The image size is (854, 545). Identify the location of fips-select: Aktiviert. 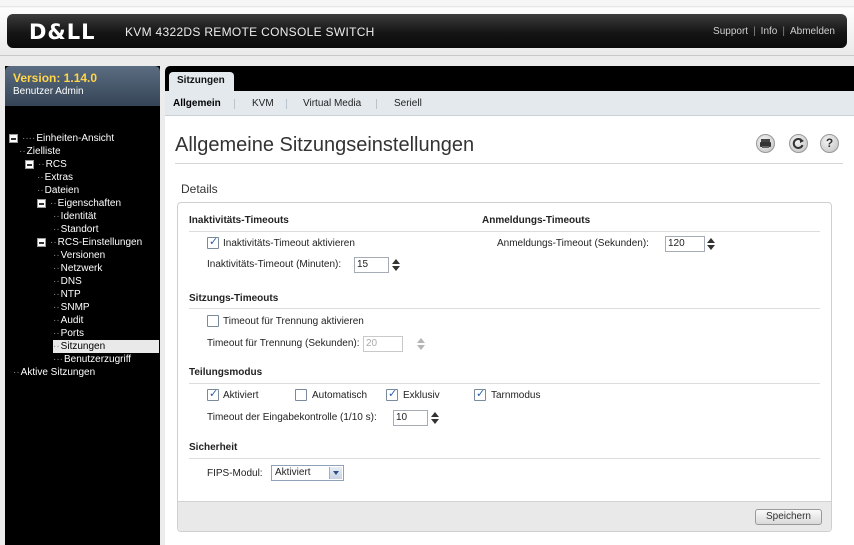
(307, 473).